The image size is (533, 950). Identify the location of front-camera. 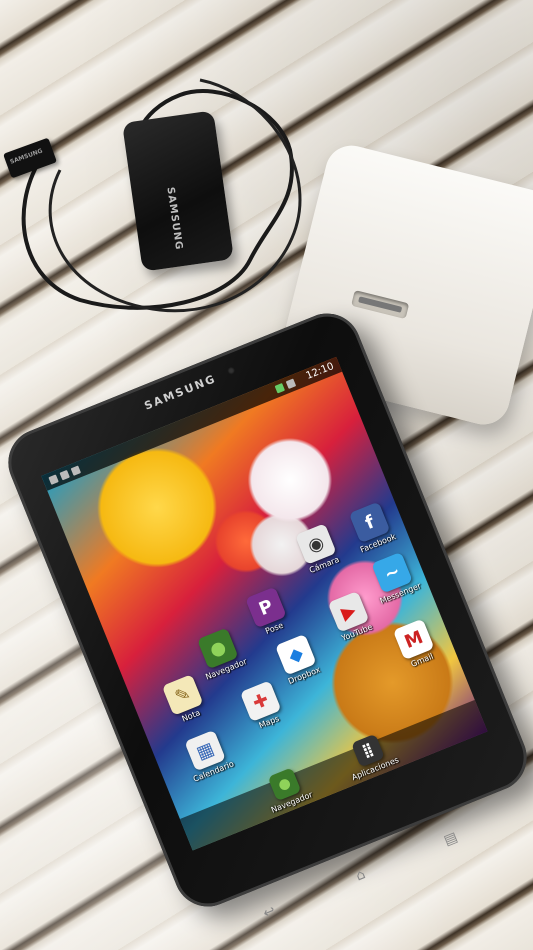
(231, 371).